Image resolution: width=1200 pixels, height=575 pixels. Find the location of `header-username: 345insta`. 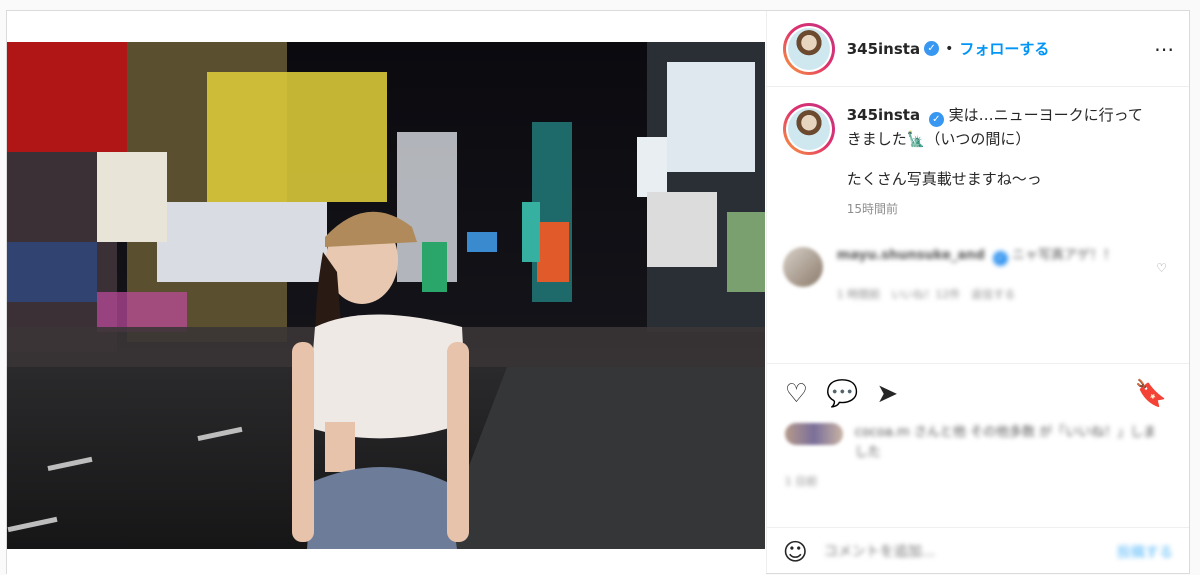

header-username: 345insta is located at coordinates (883, 49).